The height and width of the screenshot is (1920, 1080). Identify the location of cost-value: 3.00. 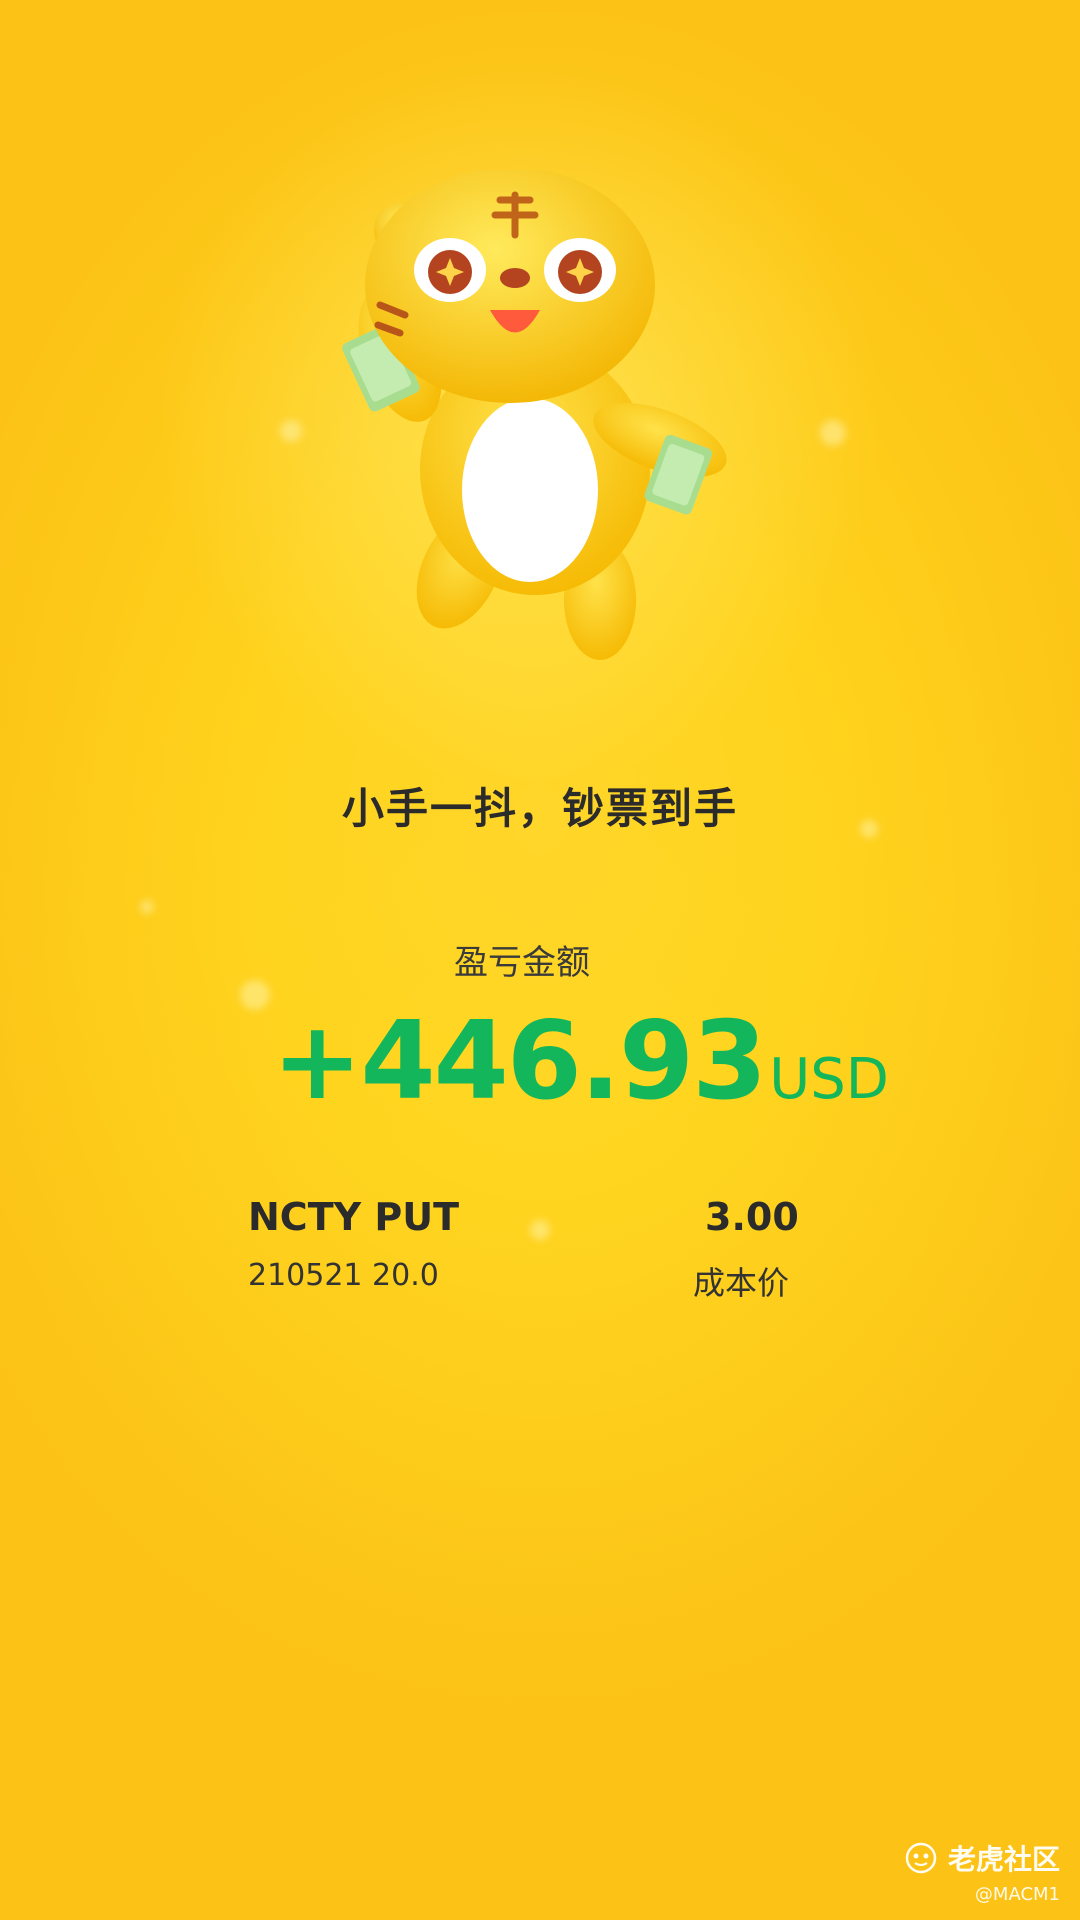
(752, 1217).